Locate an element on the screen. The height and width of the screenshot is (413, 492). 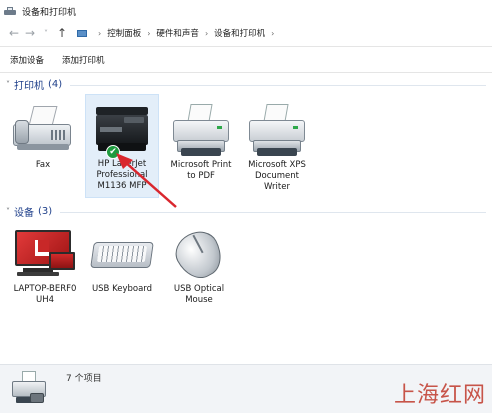
group-title: 打印机 is located at coordinates (29, 86).